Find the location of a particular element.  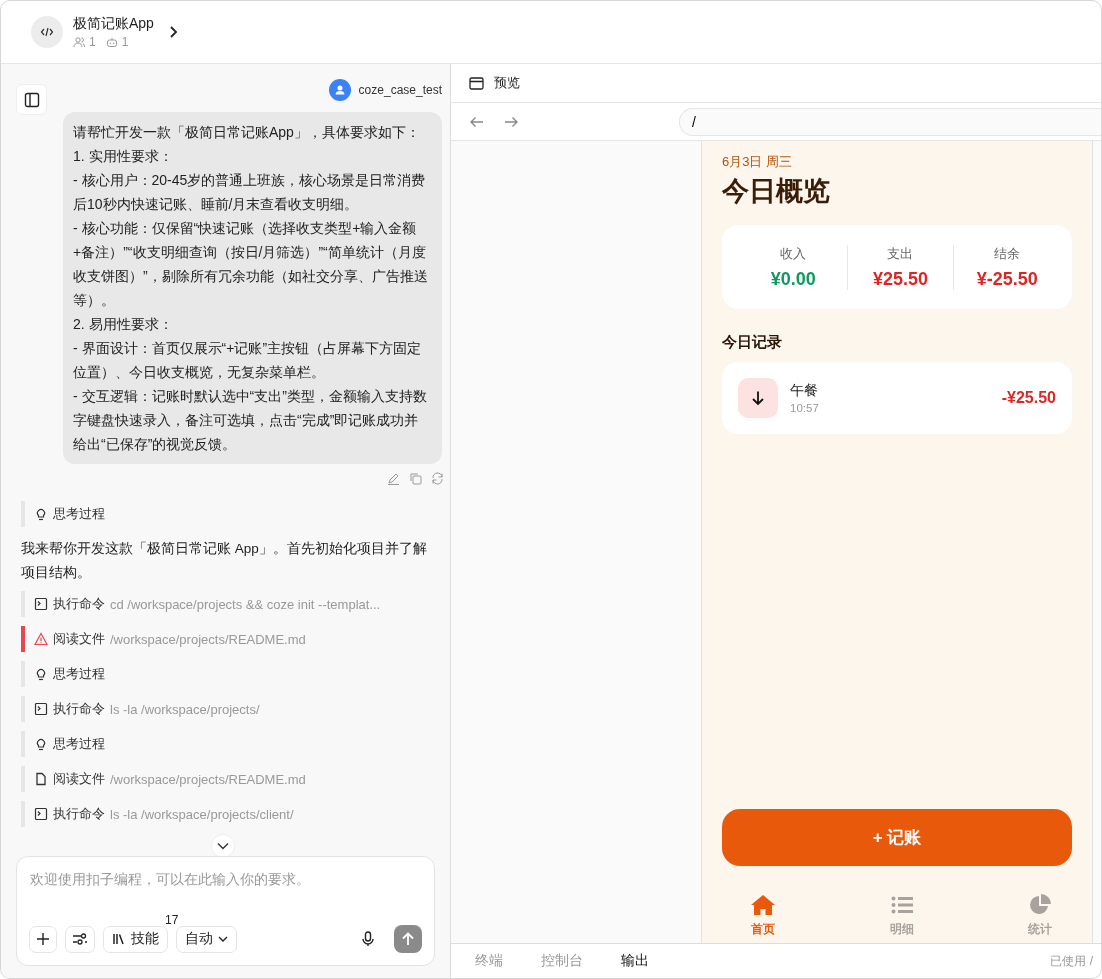

member-count: 1 is located at coordinates (92, 42).